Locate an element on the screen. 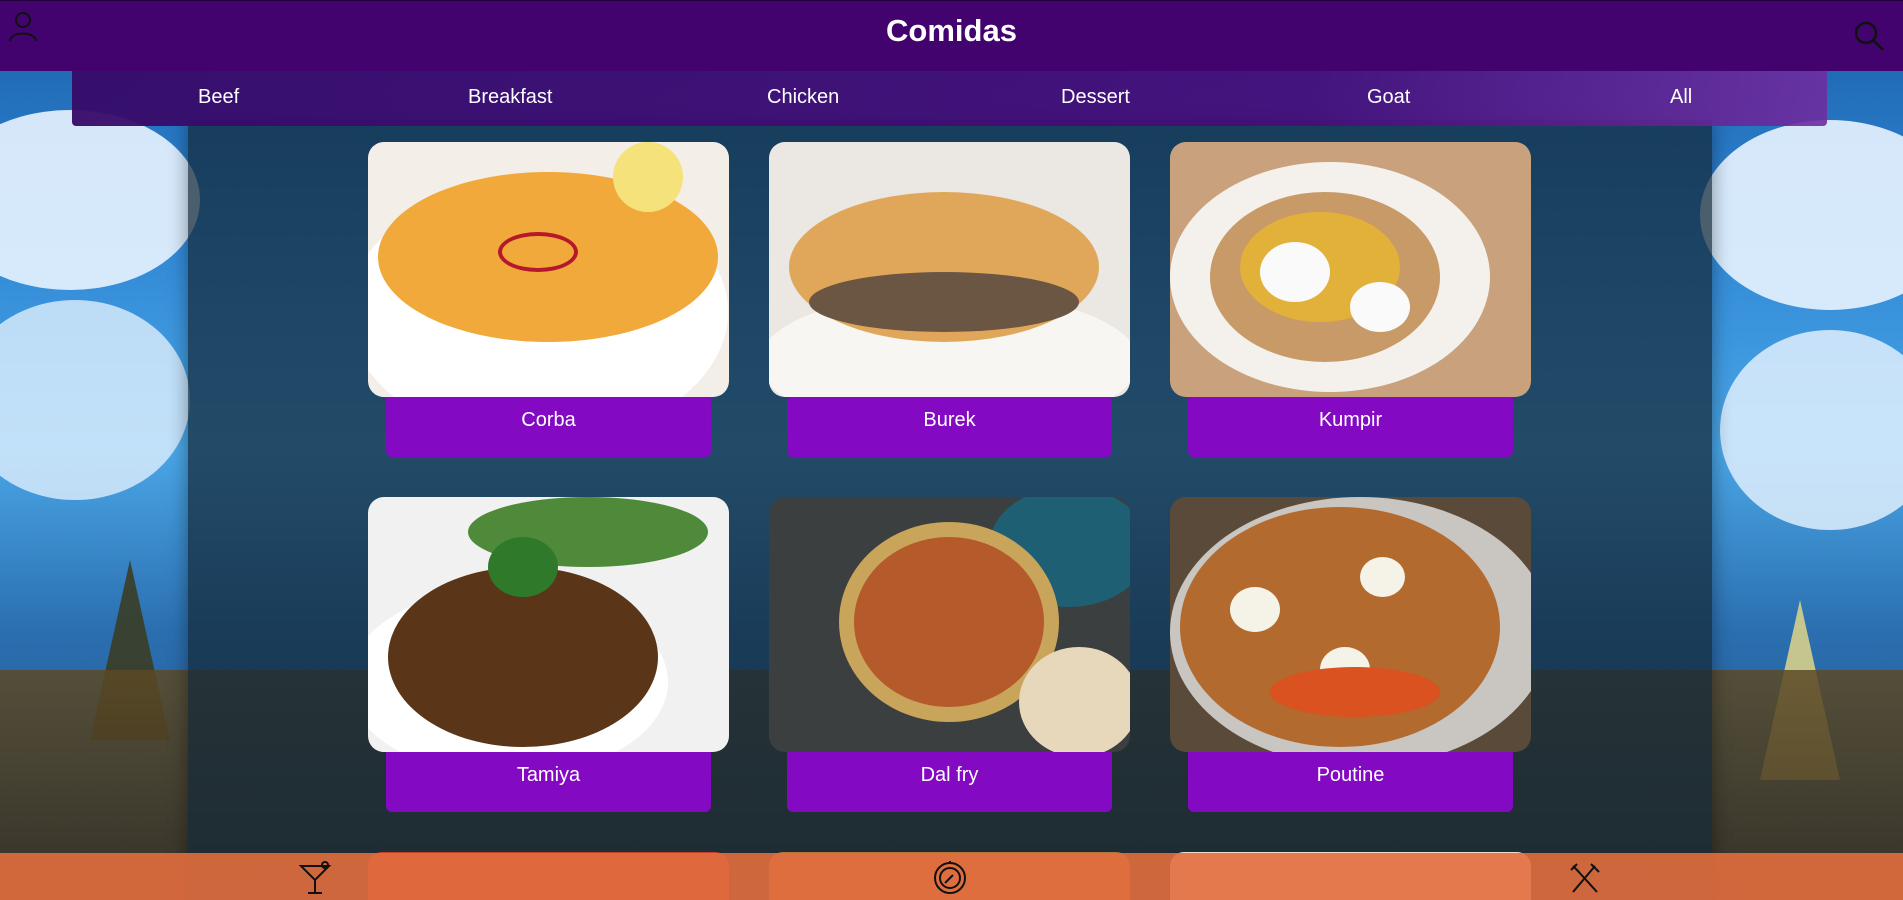  category-breakfast: Breakfast is located at coordinates (510, 97).